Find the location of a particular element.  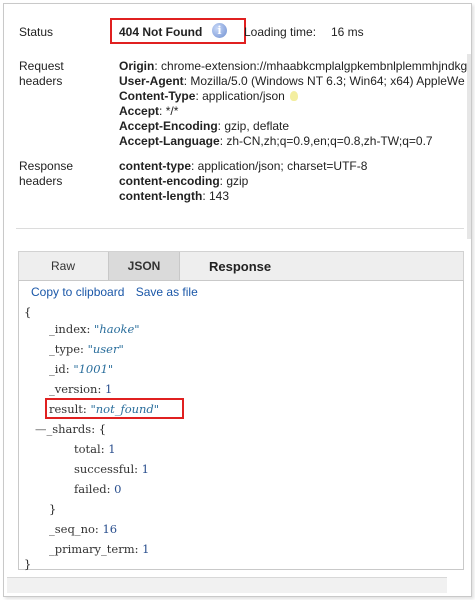

lightbulb-icon is located at coordinates (293, 96).